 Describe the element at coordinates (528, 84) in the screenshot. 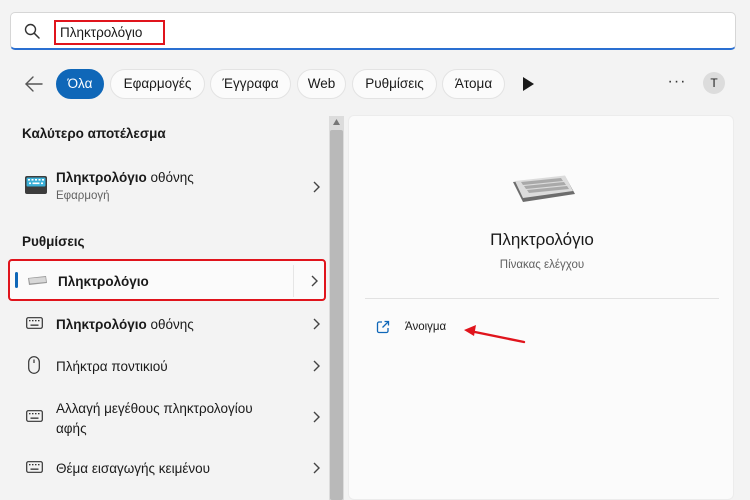

I see `play-icon` at that location.